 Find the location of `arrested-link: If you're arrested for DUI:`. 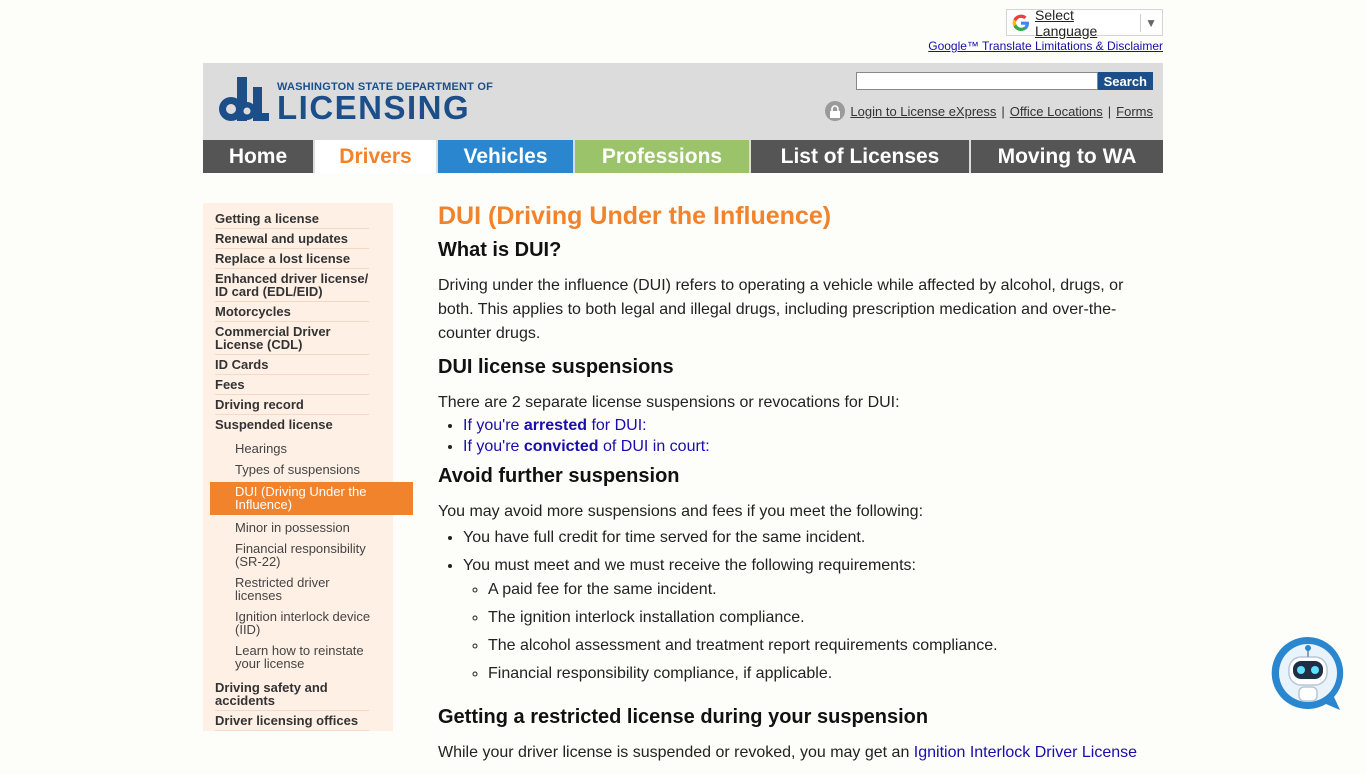

arrested-link: If you're arrested for DUI: is located at coordinates (555, 425).